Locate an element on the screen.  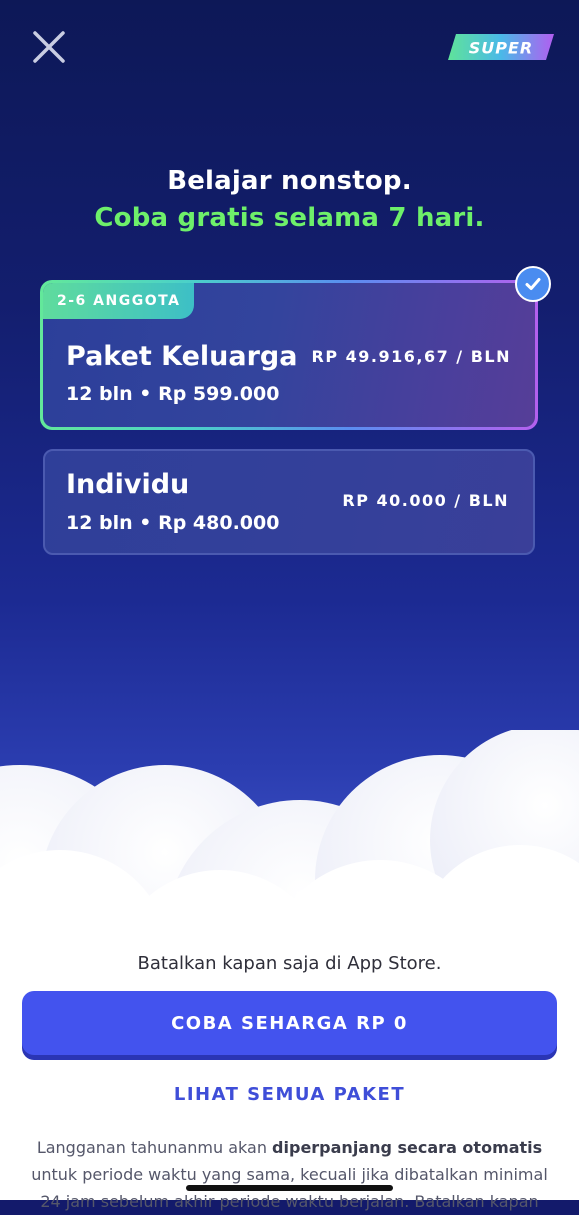
plan-price-individual: RP 40.000 / BLN is located at coordinates (425, 500).